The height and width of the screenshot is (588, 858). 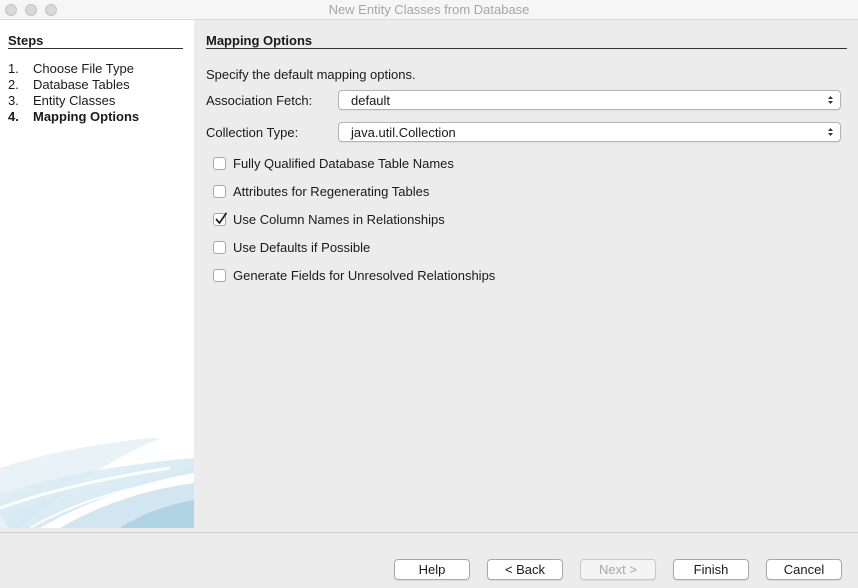 What do you see at coordinates (74, 100) in the screenshot?
I see `step-label: Entity Classes` at bounding box center [74, 100].